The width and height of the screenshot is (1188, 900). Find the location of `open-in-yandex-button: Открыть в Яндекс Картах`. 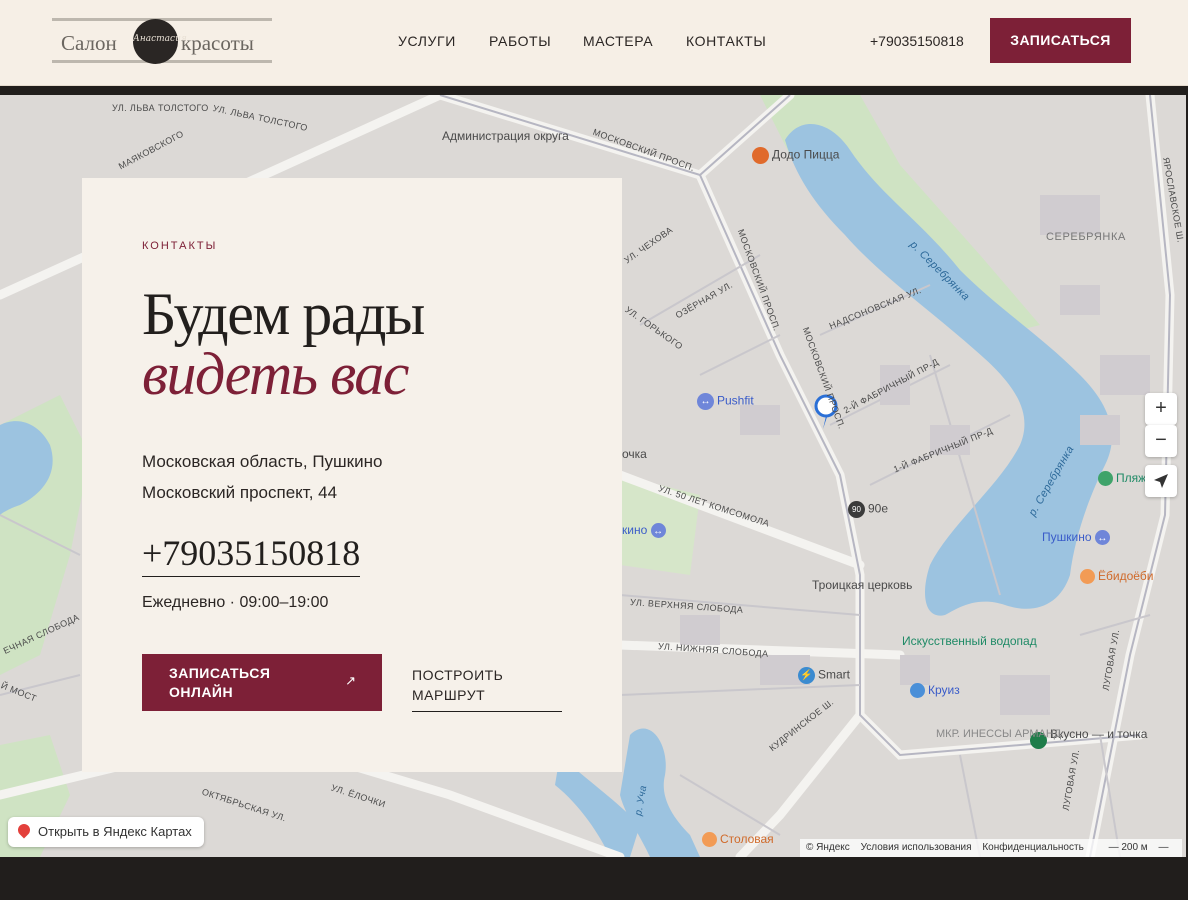

open-in-yandex-button: Открыть в Яндекс Картах is located at coordinates (106, 832).